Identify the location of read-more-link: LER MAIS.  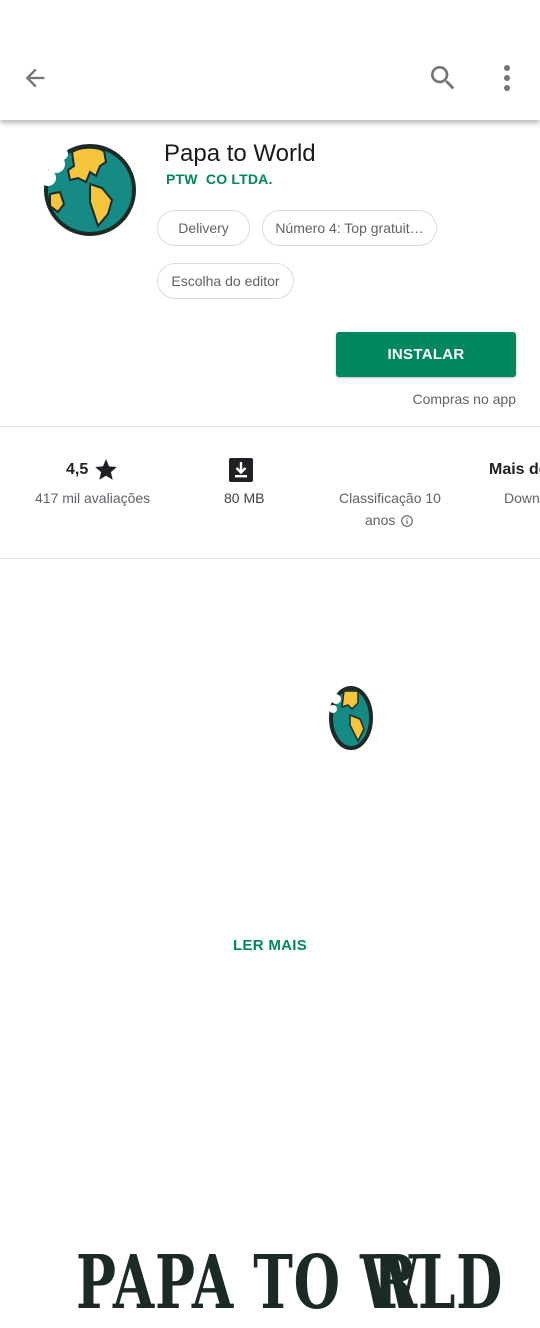
(270, 945).